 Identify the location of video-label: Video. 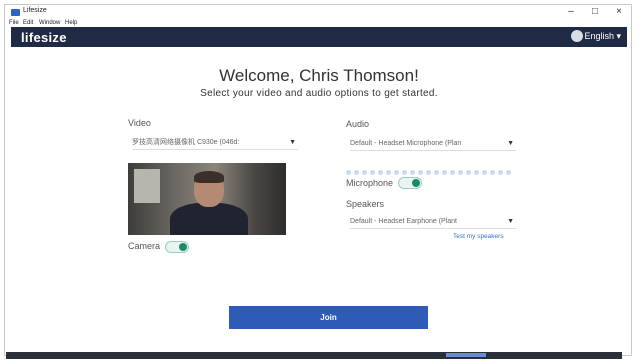
(139, 123).